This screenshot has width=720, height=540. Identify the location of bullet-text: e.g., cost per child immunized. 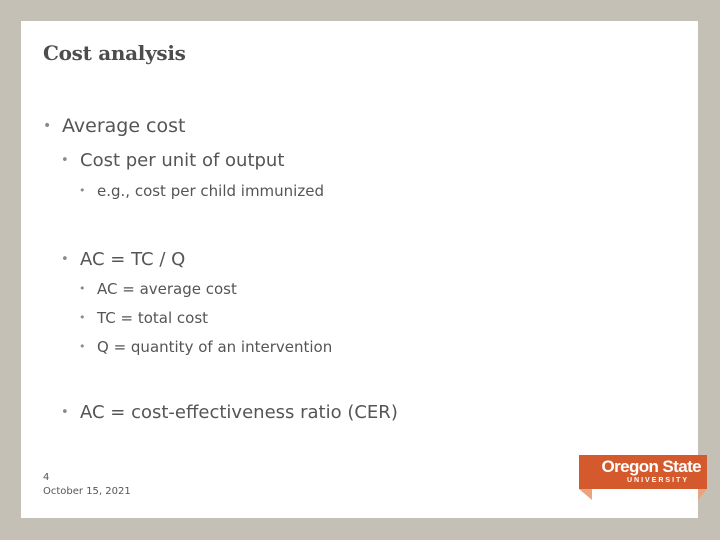
(210, 191).